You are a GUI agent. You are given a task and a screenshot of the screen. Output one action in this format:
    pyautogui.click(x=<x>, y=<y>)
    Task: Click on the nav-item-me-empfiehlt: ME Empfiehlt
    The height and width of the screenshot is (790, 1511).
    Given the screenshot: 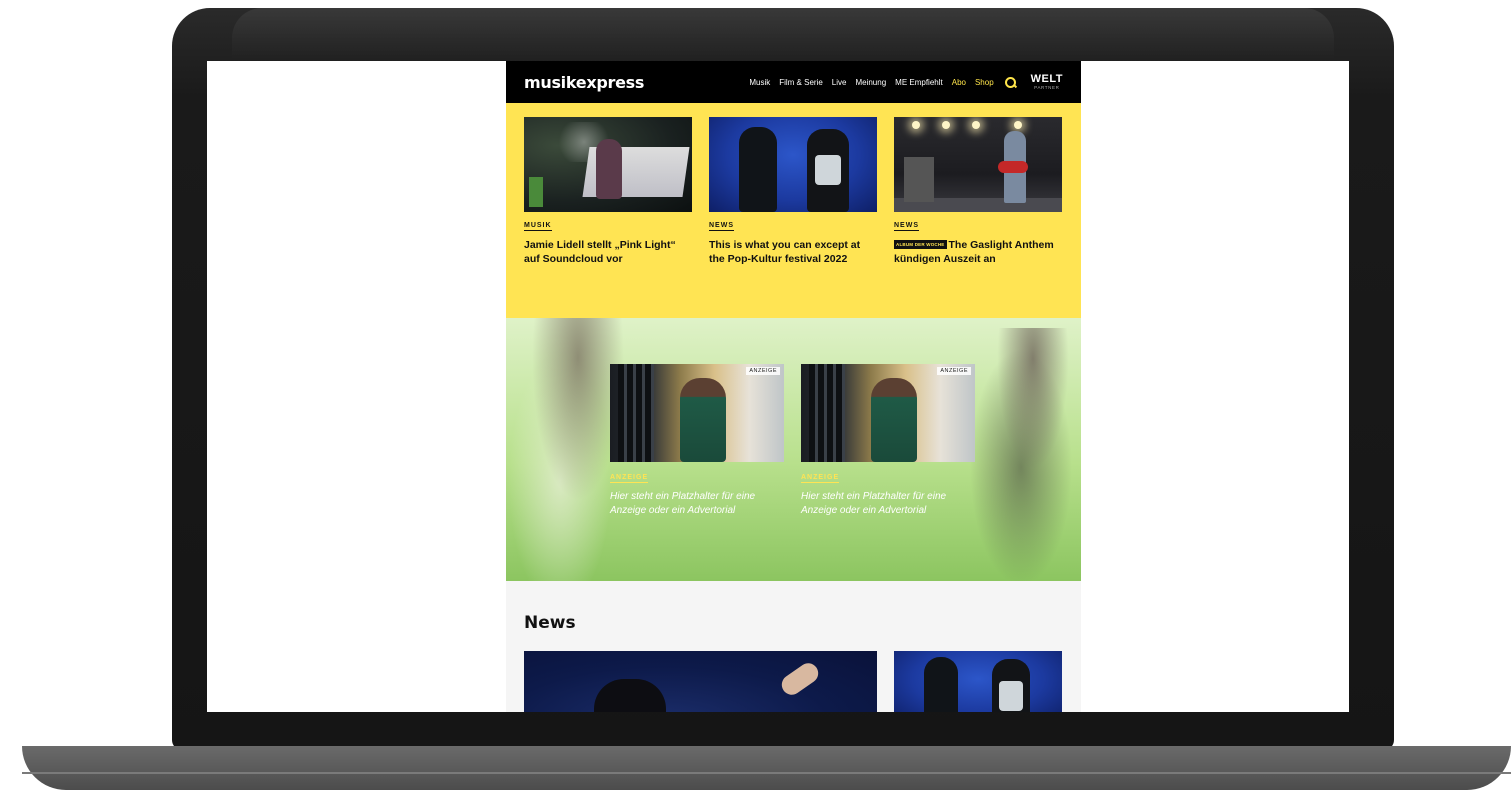 What is the action you would take?
    pyautogui.click(x=919, y=82)
    